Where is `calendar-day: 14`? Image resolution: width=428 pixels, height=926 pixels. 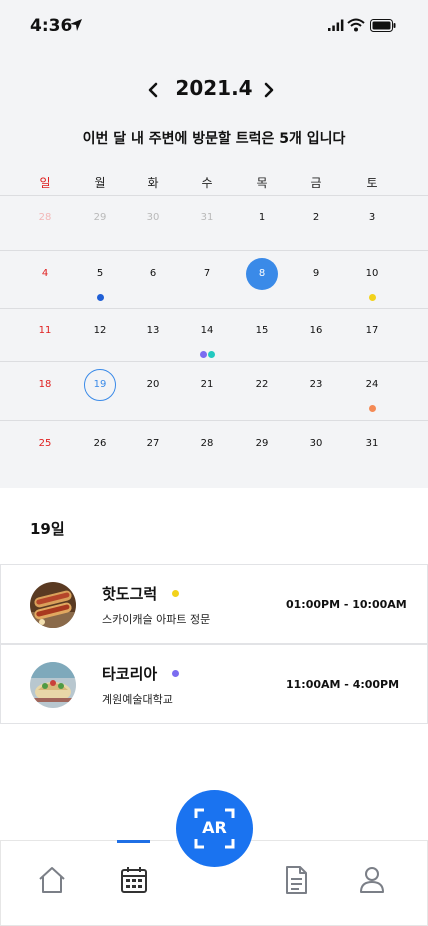 calendar-day: 14 is located at coordinates (207, 331).